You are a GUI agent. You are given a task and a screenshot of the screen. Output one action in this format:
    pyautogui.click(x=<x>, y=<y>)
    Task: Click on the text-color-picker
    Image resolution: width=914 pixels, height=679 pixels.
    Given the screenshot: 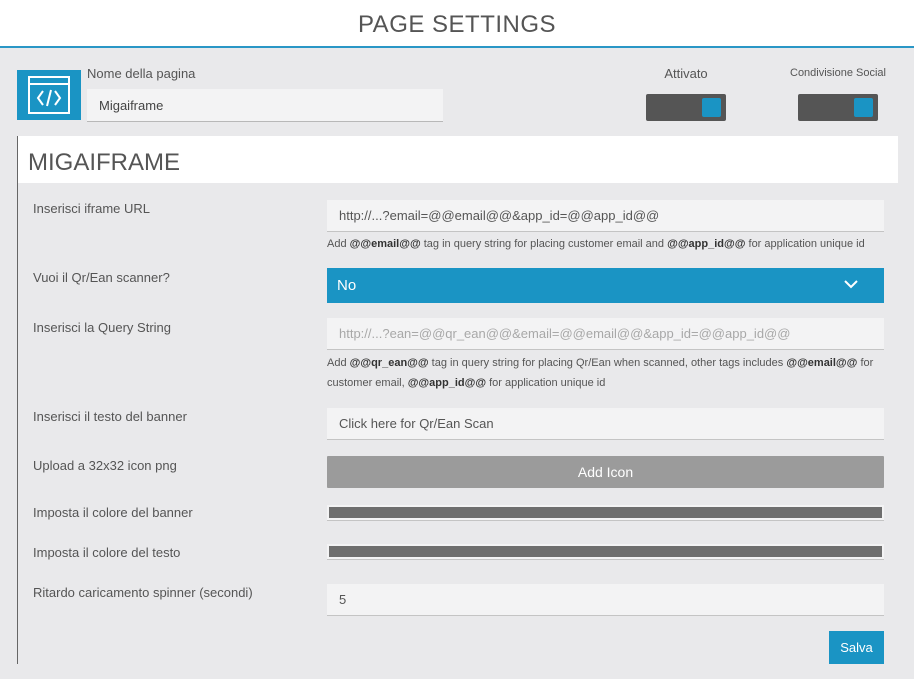 What is the action you would take?
    pyautogui.click(x=605, y=552)
    